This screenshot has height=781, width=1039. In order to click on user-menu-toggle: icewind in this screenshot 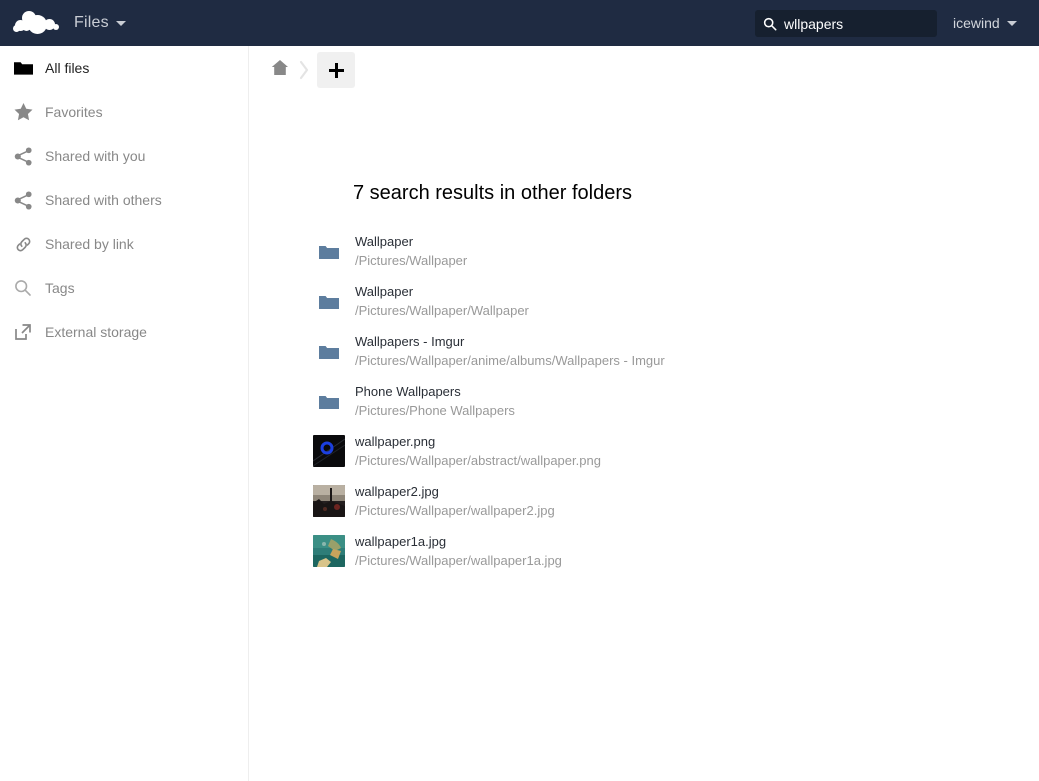, I will do `click(985, 23)`.